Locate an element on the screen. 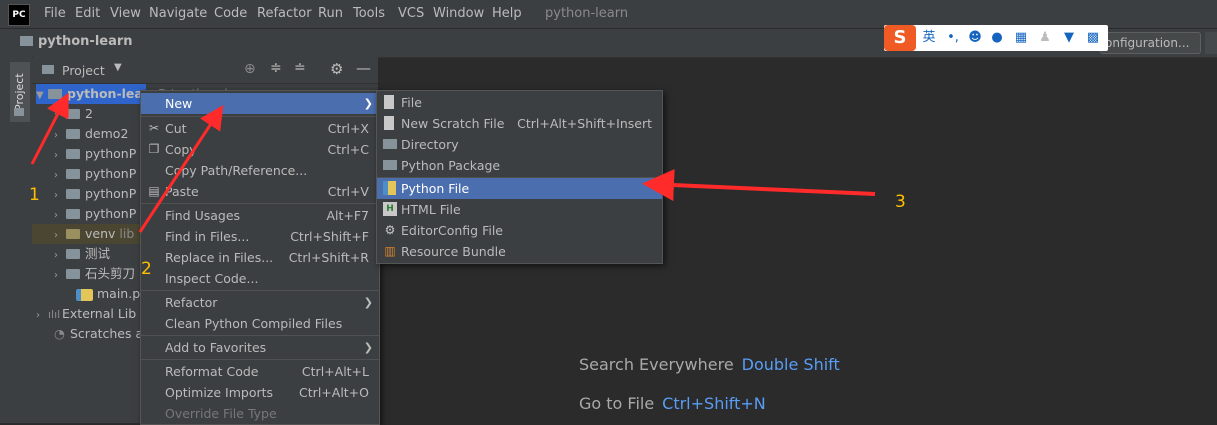 The image size is (1217, 425). menu-item-clean-compiled: Clean Python Compiled Files is located at coordinates (260, 323).